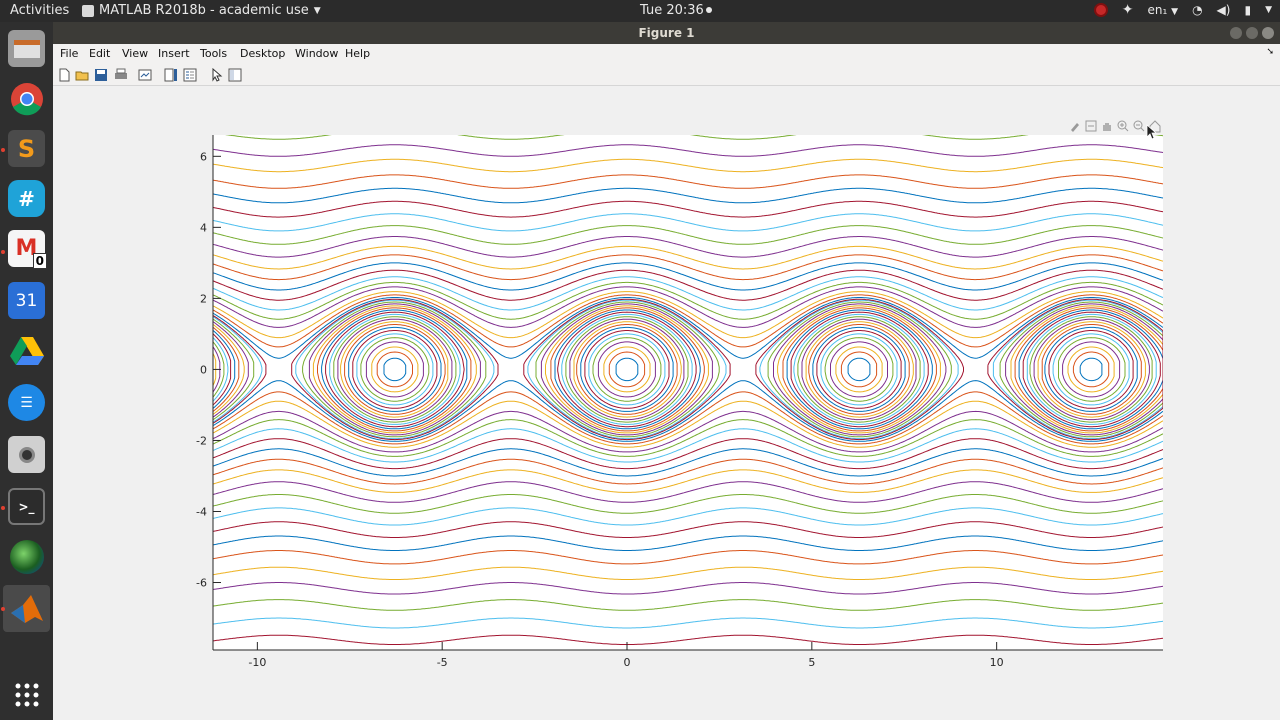  Describe the element at coordinates (39, 10) in the screenshot. I see `activities-button: Activities` at that location.